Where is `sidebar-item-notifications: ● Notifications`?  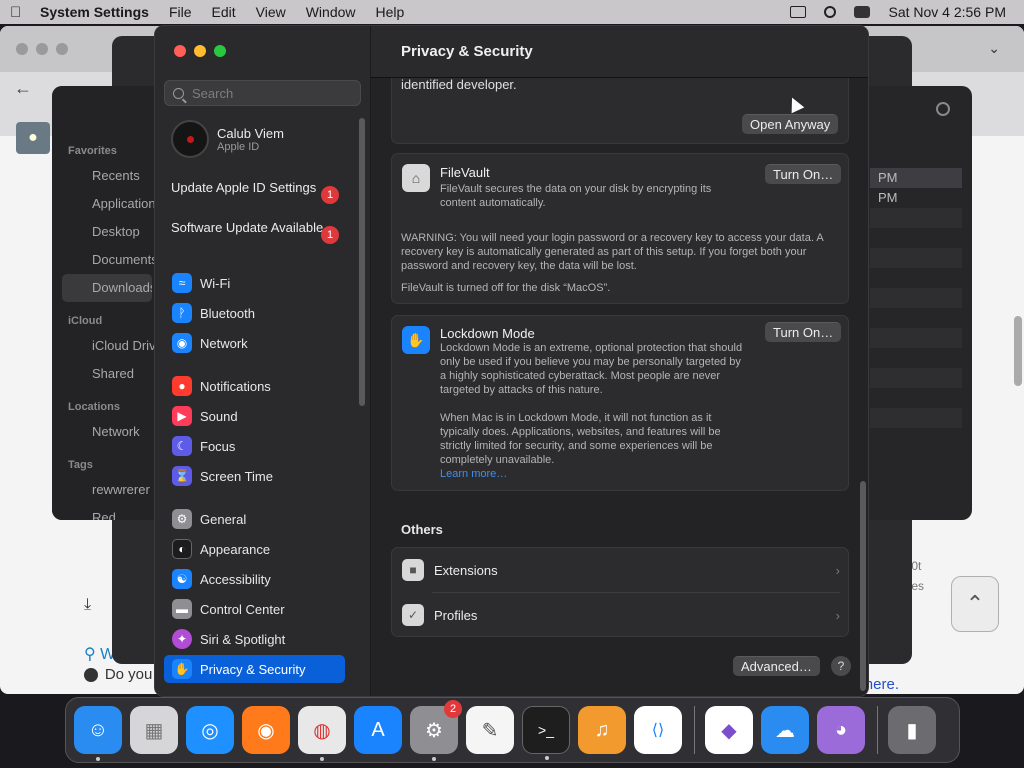 sidebar-item-notifications: ● Notifications is located at coordinates (254, 386).